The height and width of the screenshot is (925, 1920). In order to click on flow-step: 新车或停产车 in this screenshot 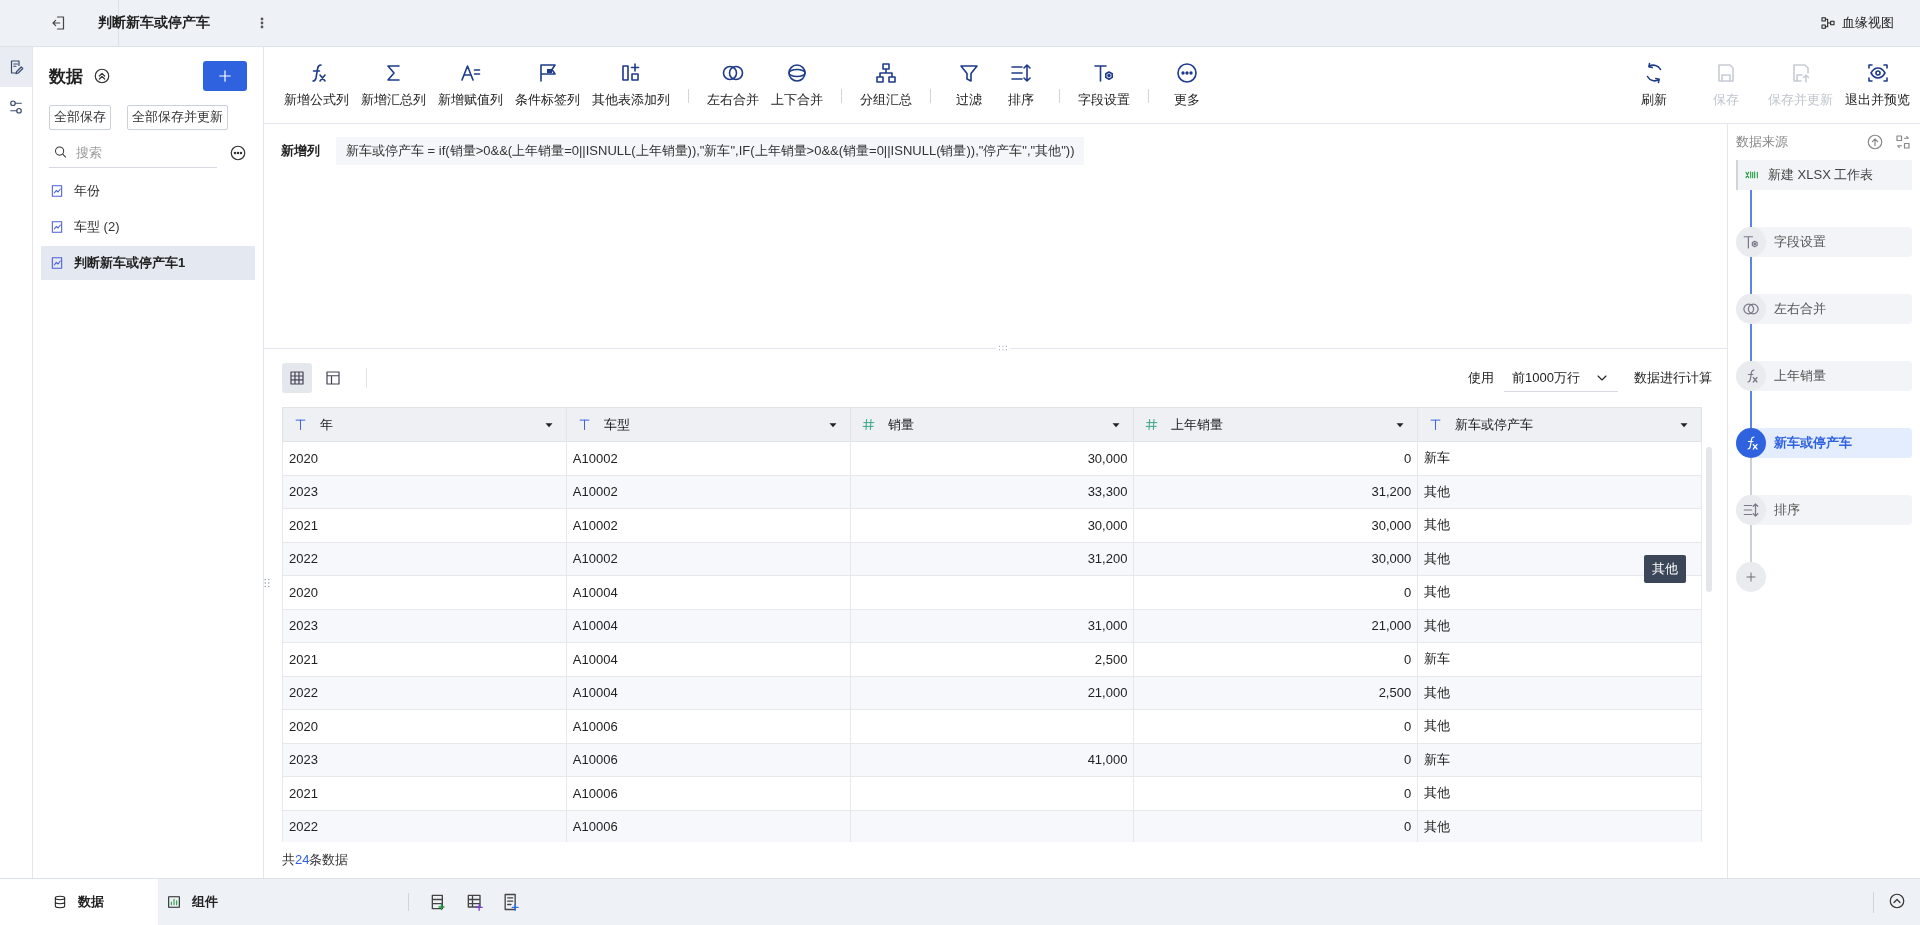, I will do `click(1824, 443)`.